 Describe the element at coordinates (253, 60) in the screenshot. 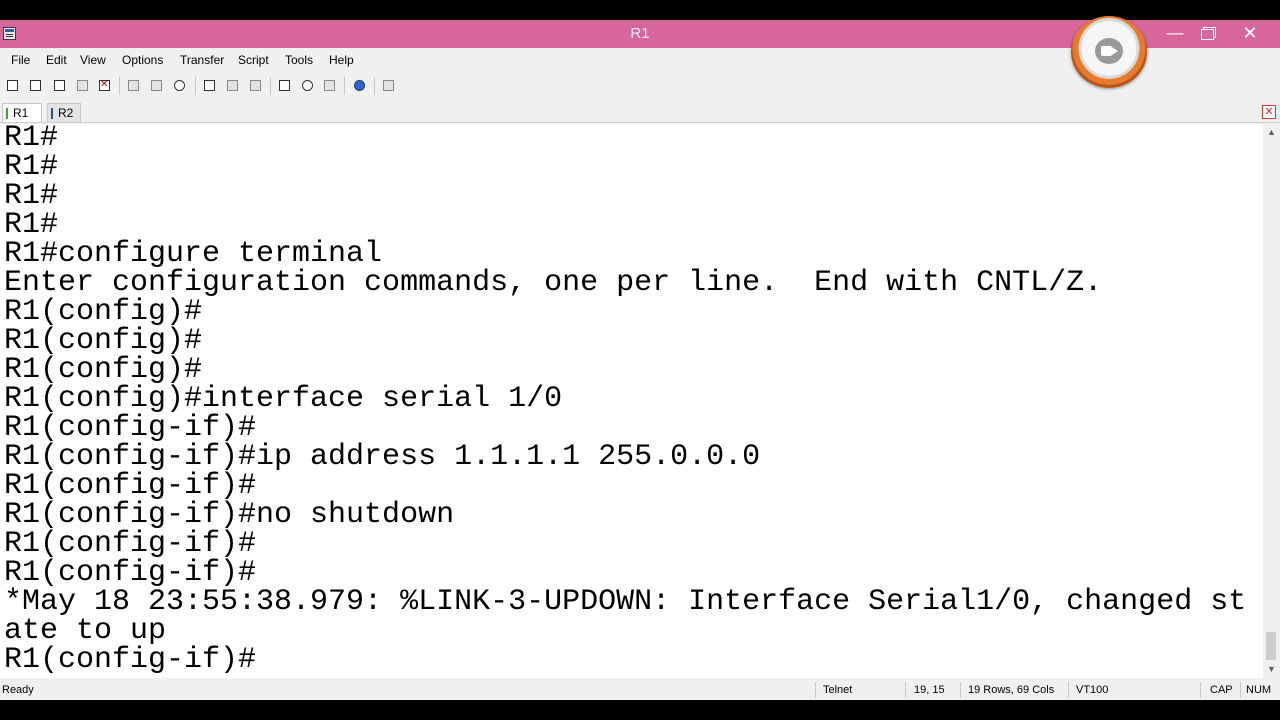

I see `menu-script: Script` at that location.